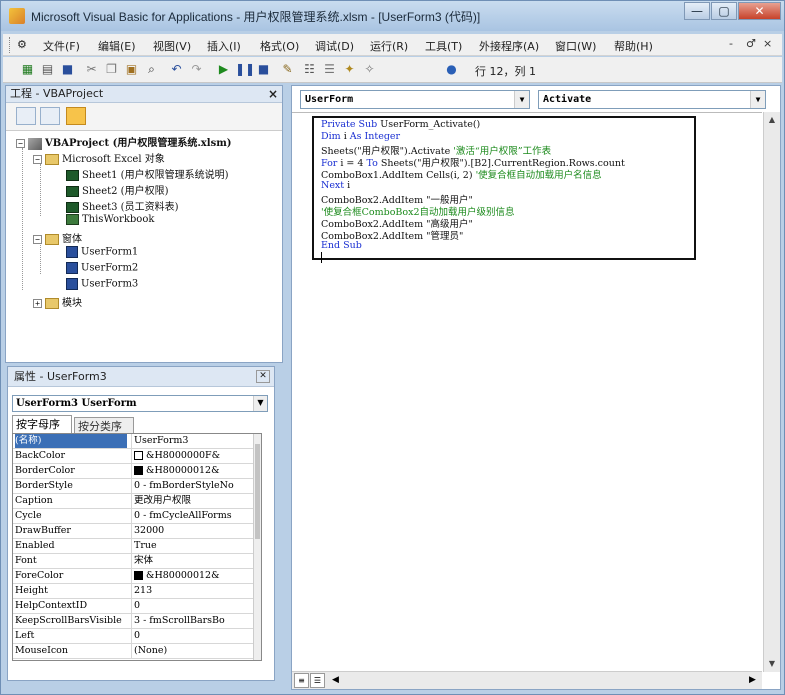  Describe the element at coordinates (193, 591) in the screenshot. I see `property-value: 213` at that location.